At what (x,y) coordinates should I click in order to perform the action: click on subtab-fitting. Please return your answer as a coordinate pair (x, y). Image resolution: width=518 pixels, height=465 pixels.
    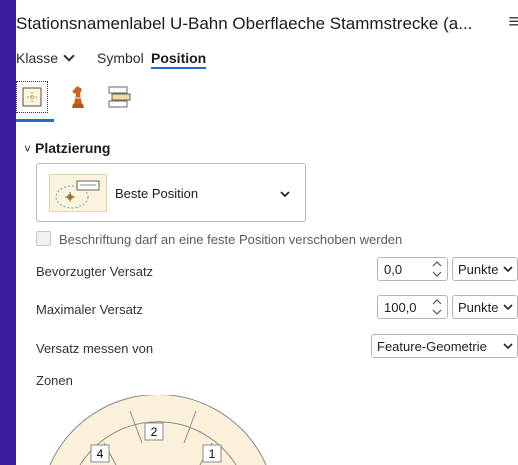
    Looking at the image, I should click on (119, 96).